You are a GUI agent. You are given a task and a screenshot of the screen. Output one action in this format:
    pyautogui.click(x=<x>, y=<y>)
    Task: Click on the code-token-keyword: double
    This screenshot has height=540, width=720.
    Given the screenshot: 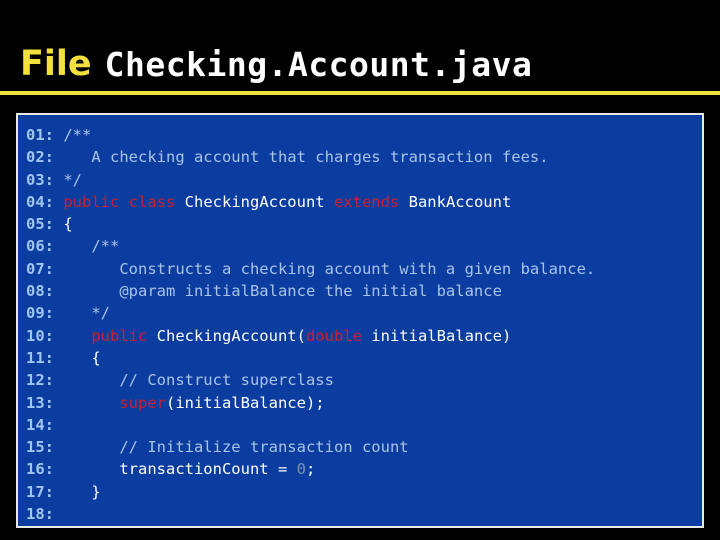 What is the action you would take?
    pyautogui.click(x=333, y=335)
    